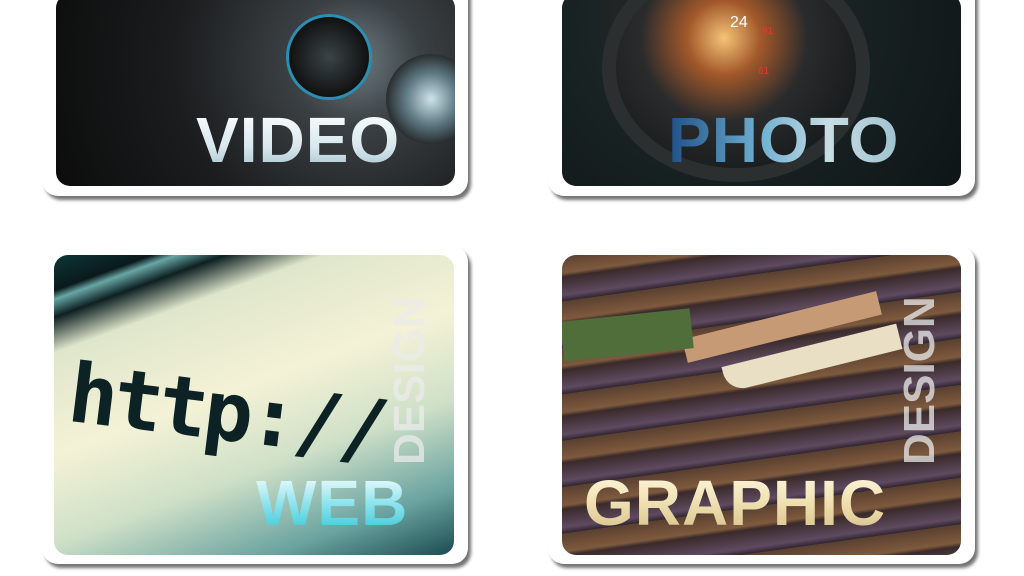 The height and width of the screenshot is (576, 1024). Describe the element at coordinates (409, 380) in the screenshot. I see `web-subtitle: DESIGN` at that location.